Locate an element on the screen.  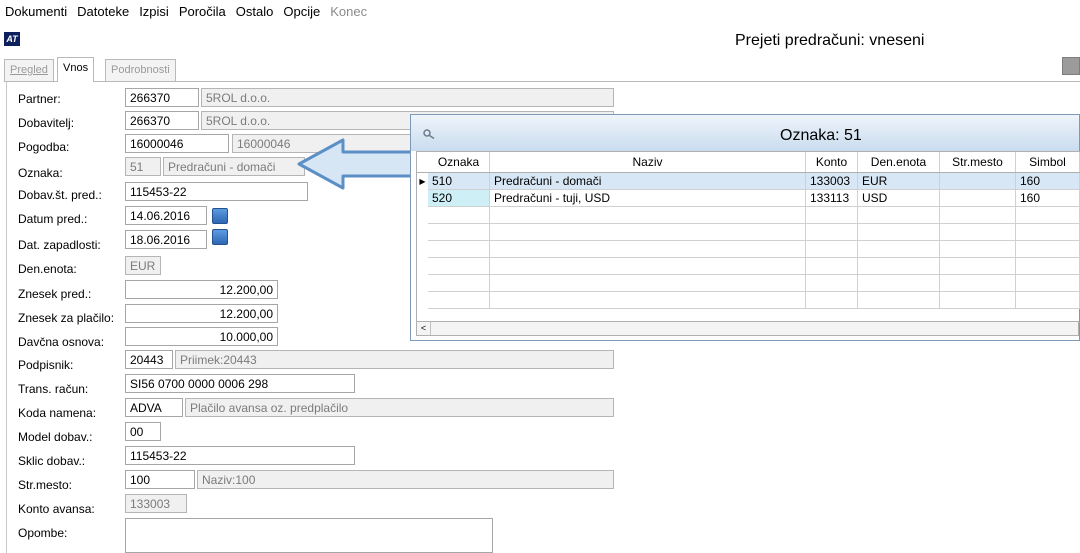
label-den-enota: Den.enota: is located at coordinates (47, 269).